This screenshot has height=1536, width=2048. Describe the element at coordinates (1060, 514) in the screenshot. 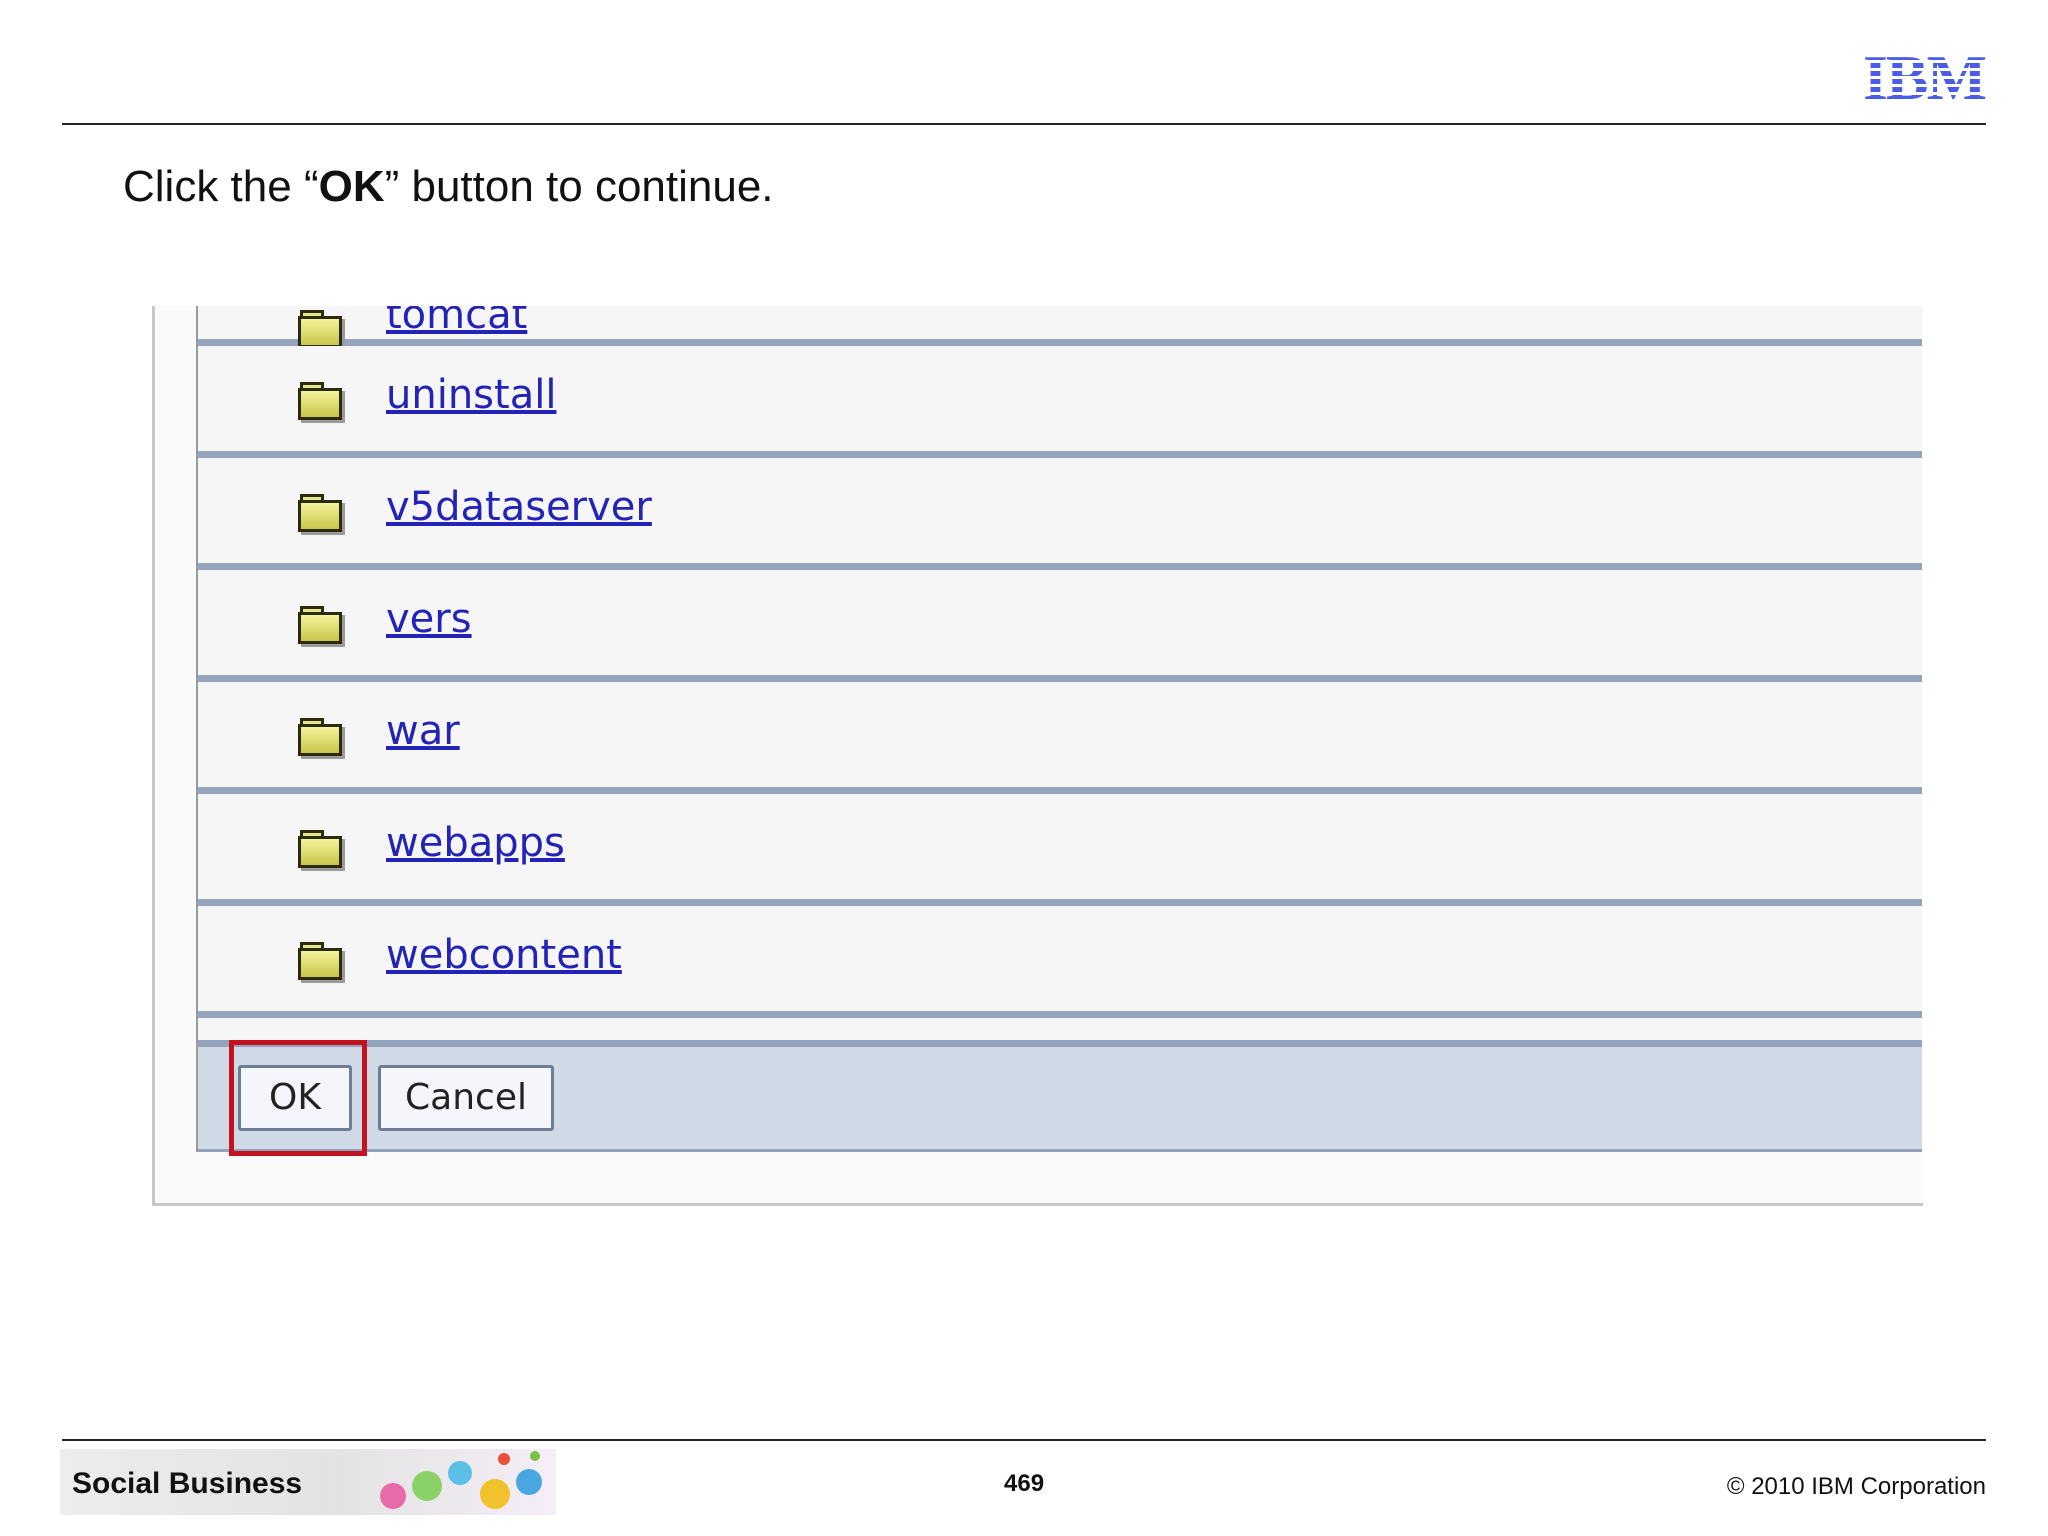

I see `list-item: v5dataserver` at that location.